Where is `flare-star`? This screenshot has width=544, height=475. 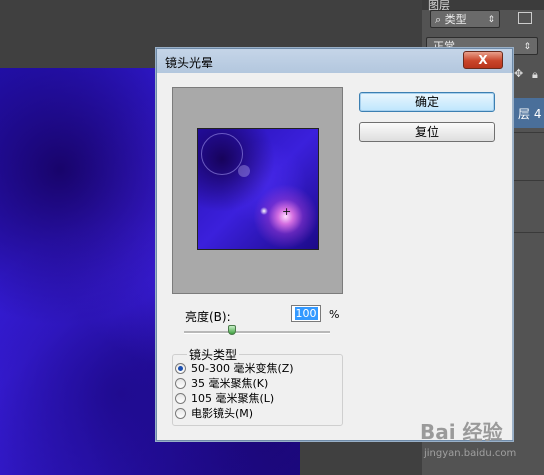 flare-star is located at coordinates (264, 211).